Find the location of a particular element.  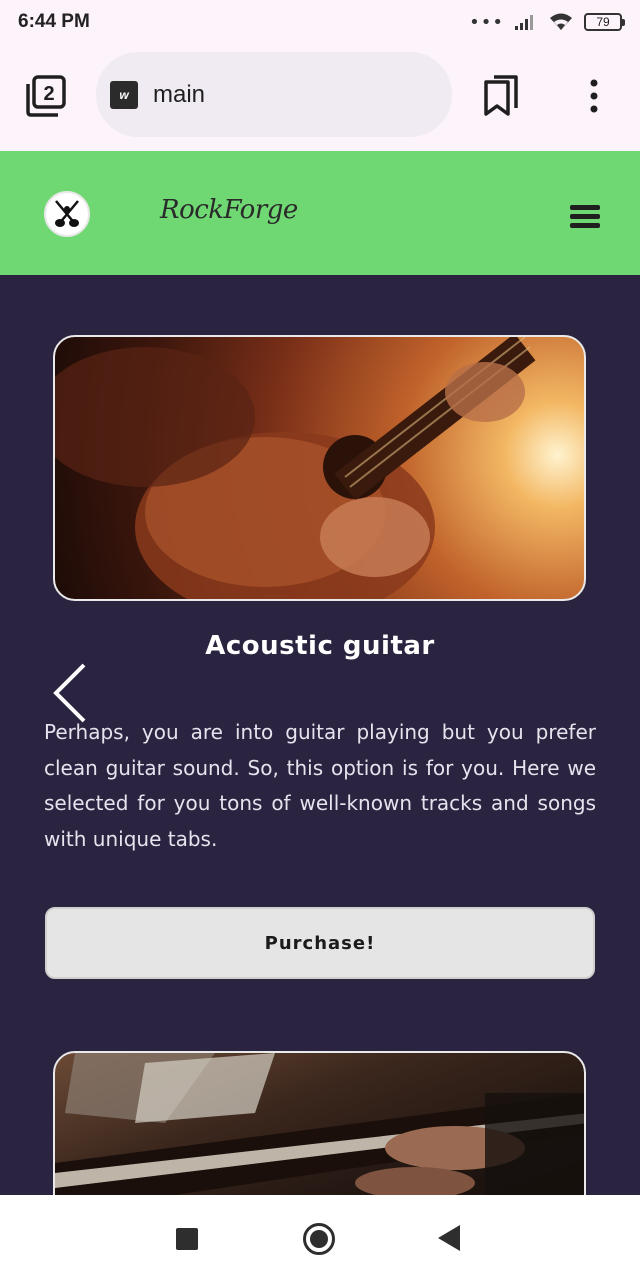

signal-icon is located at coordinates (524, 22).